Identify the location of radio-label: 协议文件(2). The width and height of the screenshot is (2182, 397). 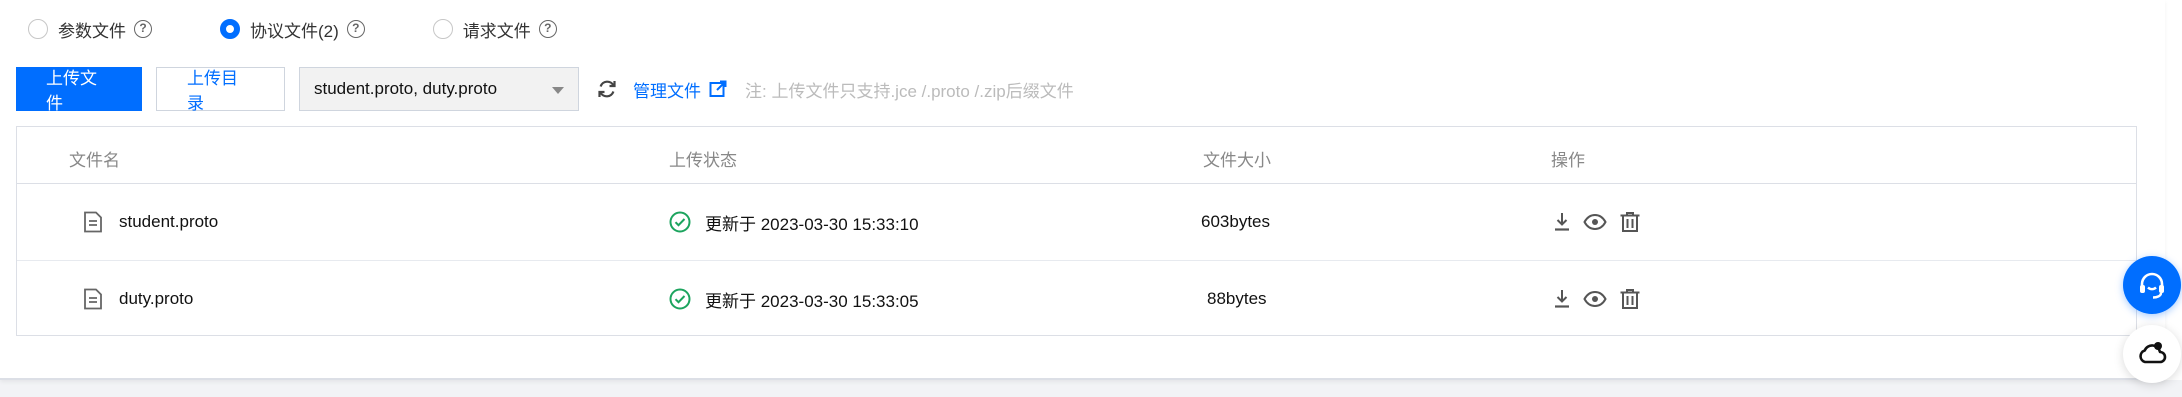
(294, 31).